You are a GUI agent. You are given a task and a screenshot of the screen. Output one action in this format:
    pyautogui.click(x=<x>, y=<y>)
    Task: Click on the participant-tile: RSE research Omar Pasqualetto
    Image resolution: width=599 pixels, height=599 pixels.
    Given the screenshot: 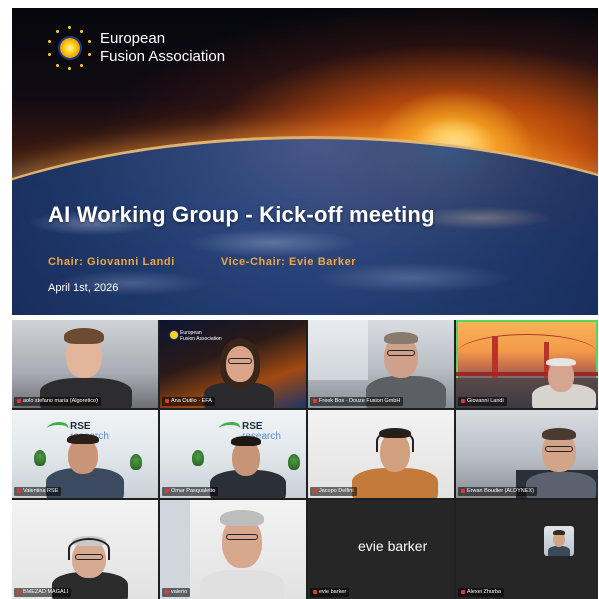 What is the action you would take?
    pyautogui.click(x=233, y=454)
    